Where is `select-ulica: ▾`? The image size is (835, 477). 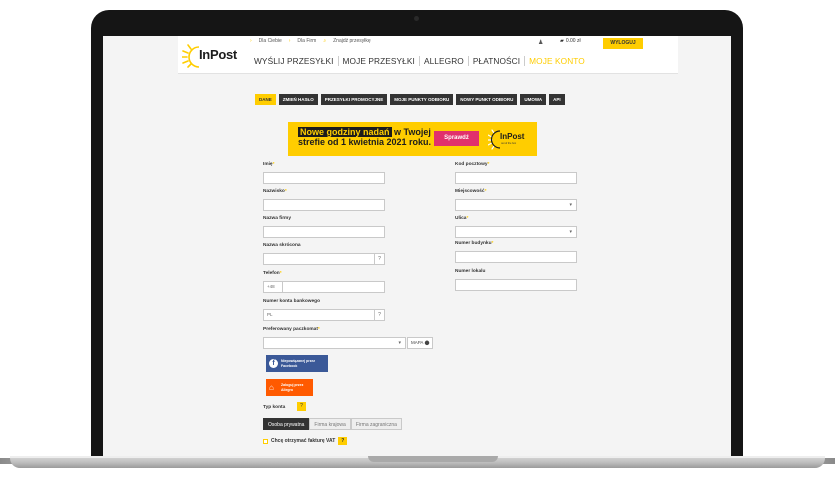
select-ulica: ▾ is located at coordinates (516, 232).